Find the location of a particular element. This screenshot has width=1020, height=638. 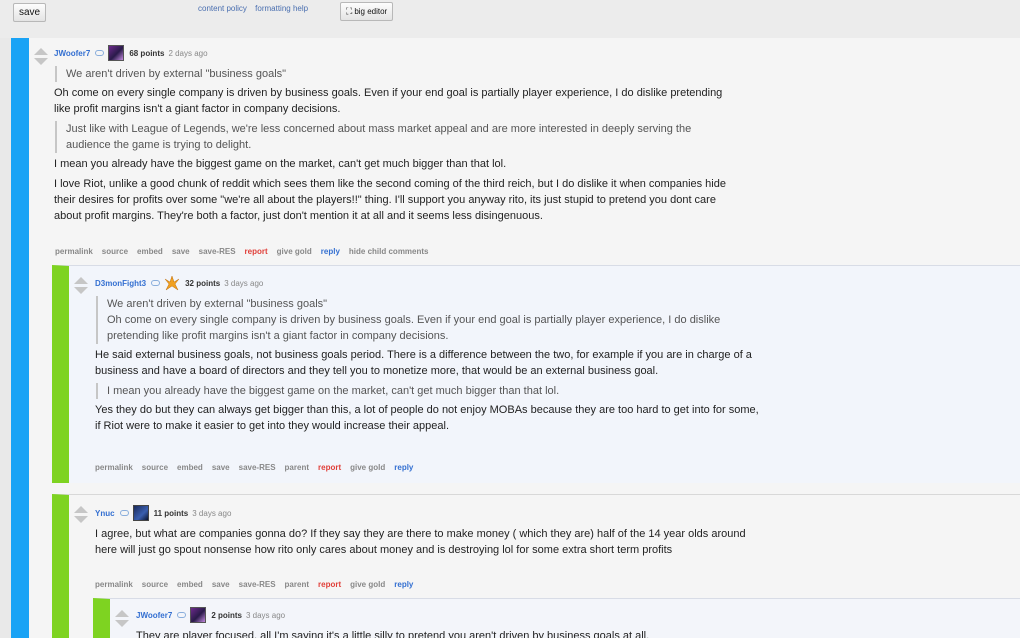

expand-icon: ⛶ is located at coordinates (349, 11).